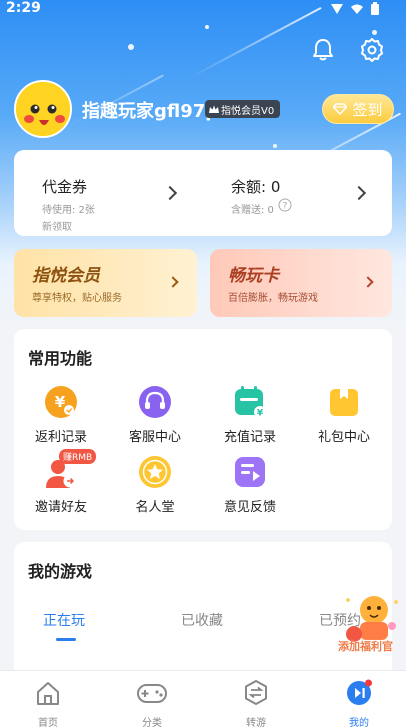 This screenshot has height=728, width=406. What do you see at coordinates (48, 693) in the screenshot?
I see `home-icon` at bounding box center [48, 693].